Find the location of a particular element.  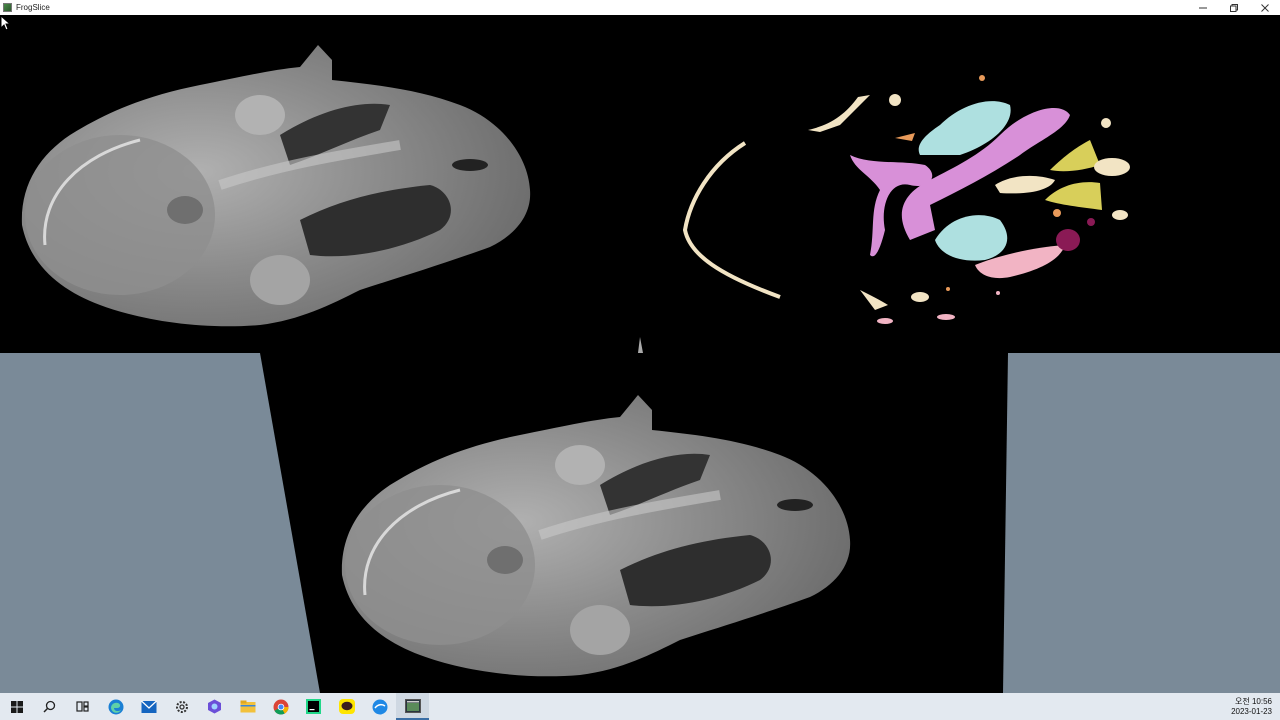

taskbar-app-pycharm is located at coordinates (313, 706).